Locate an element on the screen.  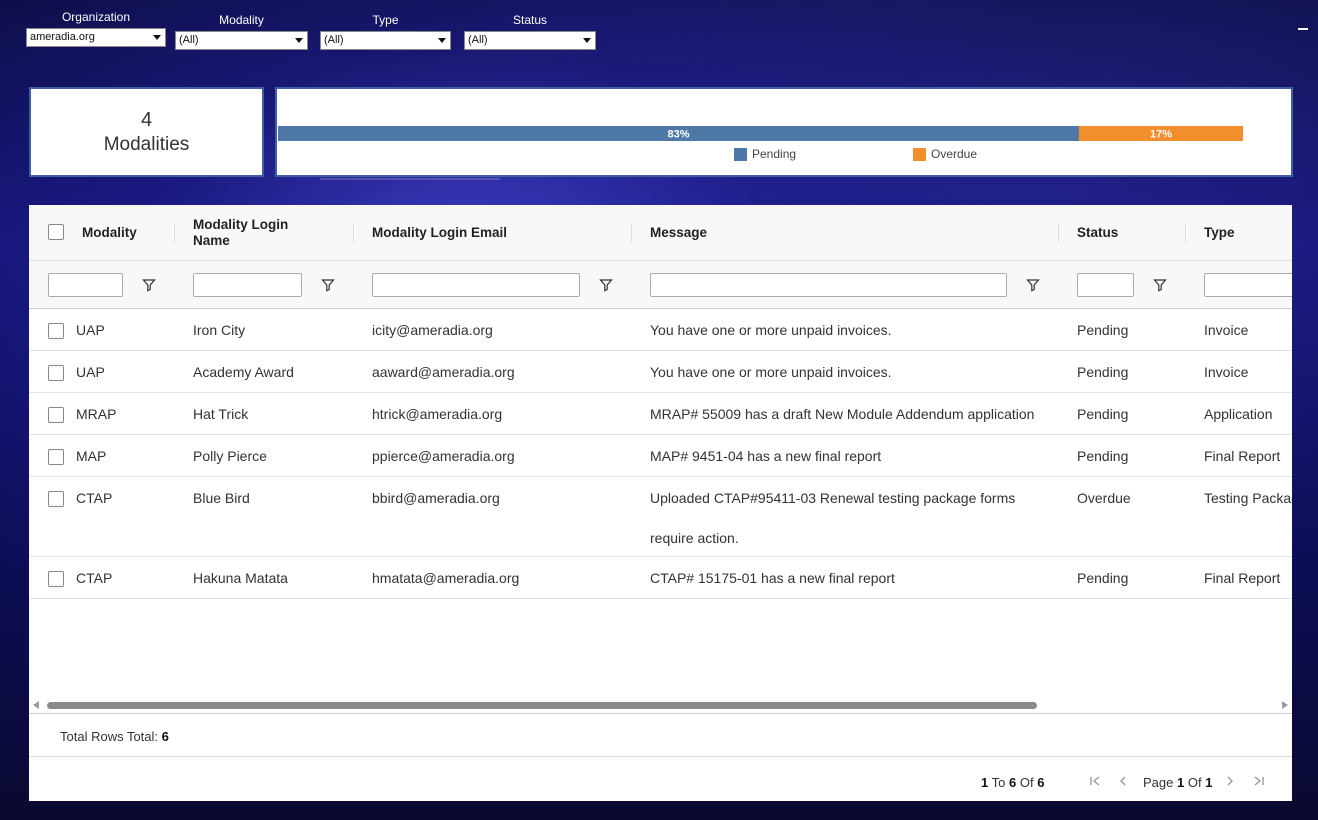
column-header-type: Type is located at coordinates (1244, 233).